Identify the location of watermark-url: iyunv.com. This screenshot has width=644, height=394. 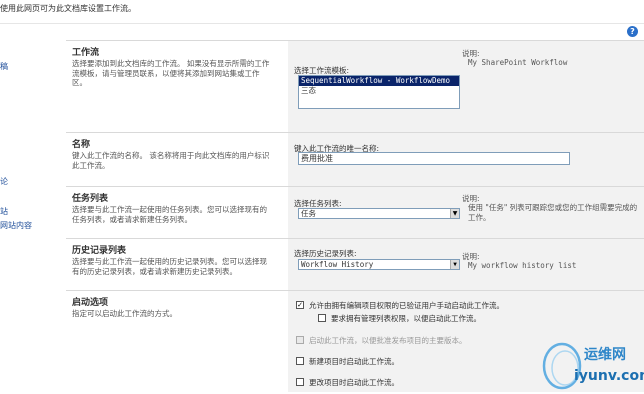
(609, 376).